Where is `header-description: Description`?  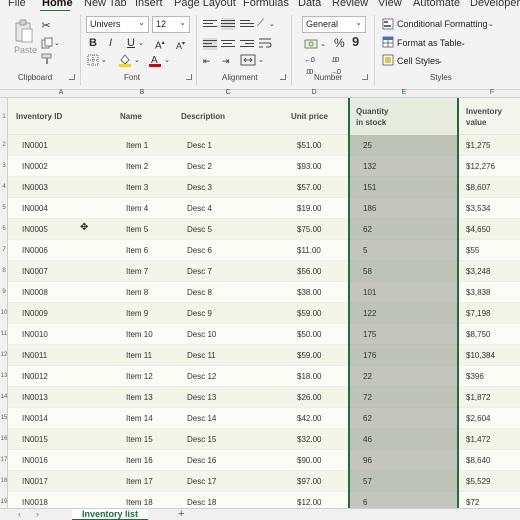
header-description: Description is located at coordinates (203, 117).